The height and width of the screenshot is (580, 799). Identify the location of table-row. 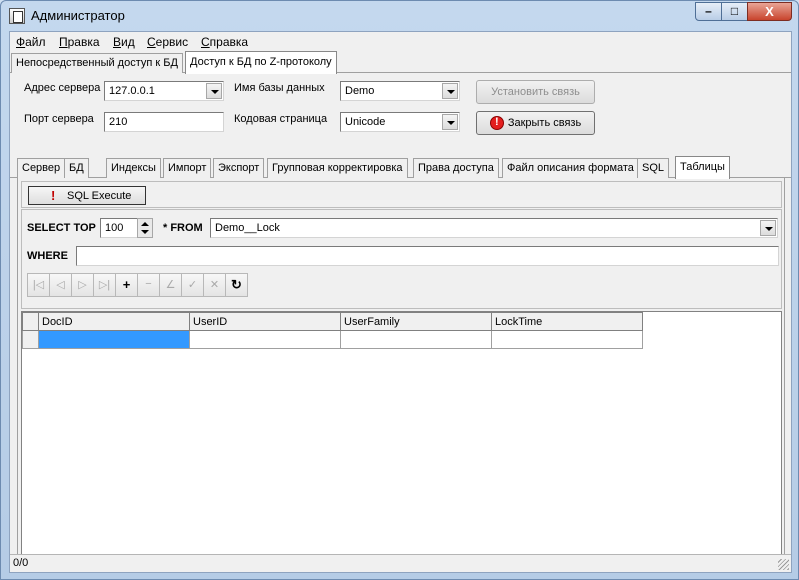
(332, 339).